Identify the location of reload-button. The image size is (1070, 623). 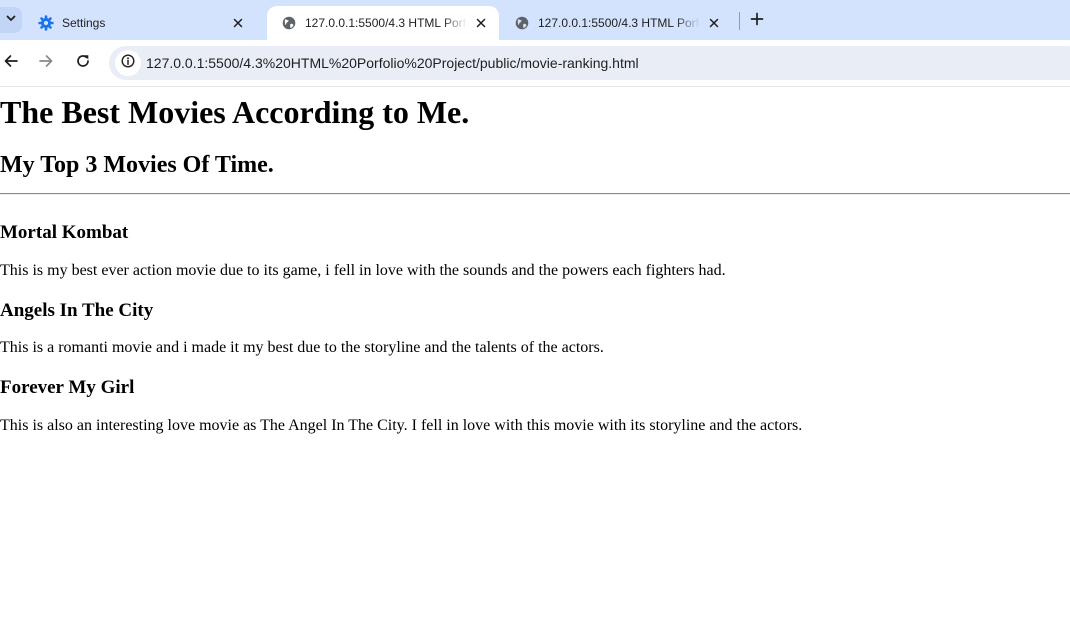
(83, 63).